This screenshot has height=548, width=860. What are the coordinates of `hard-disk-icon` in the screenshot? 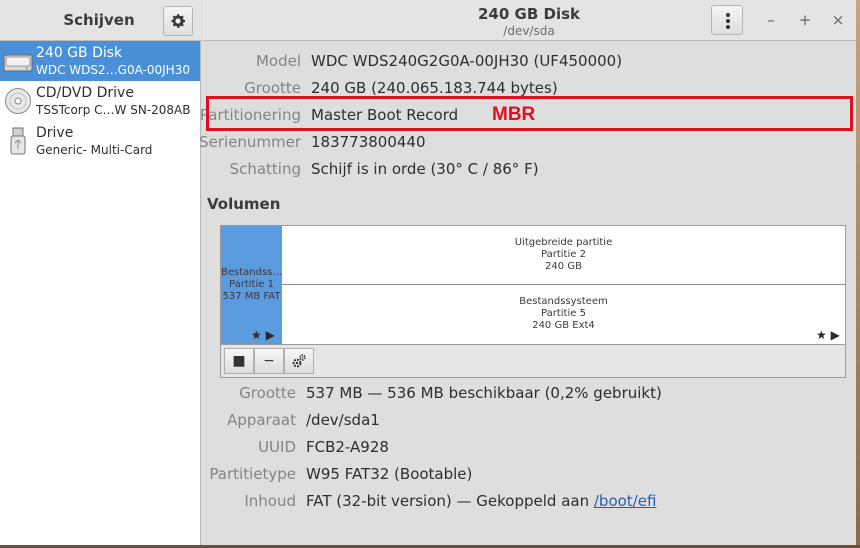 It's located at (18, 63).